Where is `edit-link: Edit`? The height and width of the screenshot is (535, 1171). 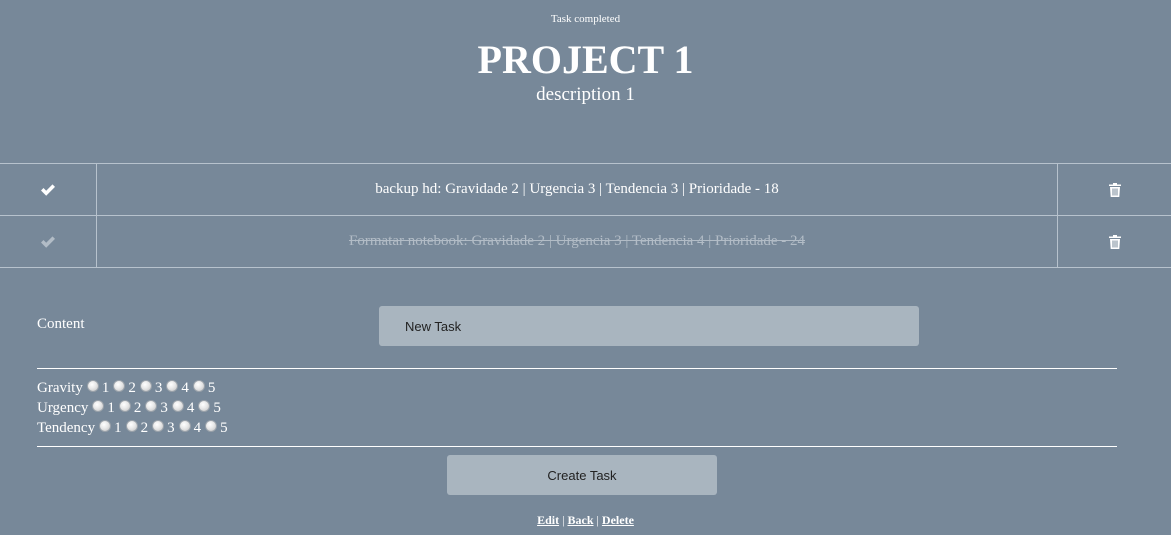
edit-link: Edit is located at coordinates (548, 520).